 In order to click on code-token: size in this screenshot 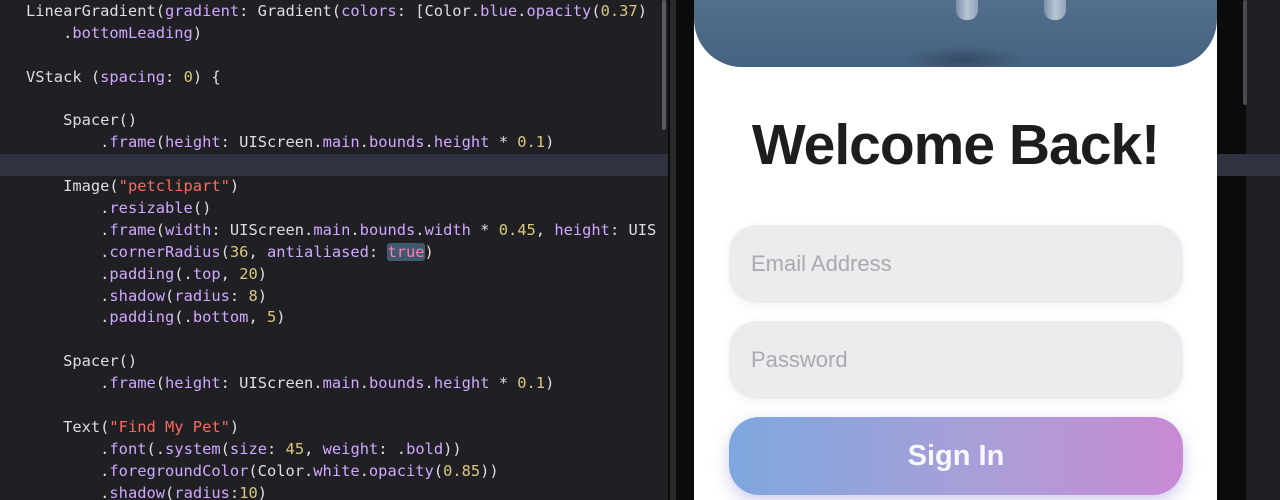, I will do `click(248, 448)`.